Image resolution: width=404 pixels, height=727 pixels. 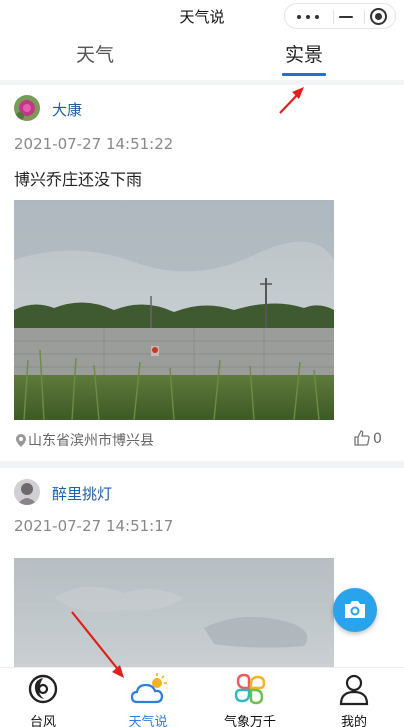 I want to click on post-username: 大康, so click(x=67, y=109).